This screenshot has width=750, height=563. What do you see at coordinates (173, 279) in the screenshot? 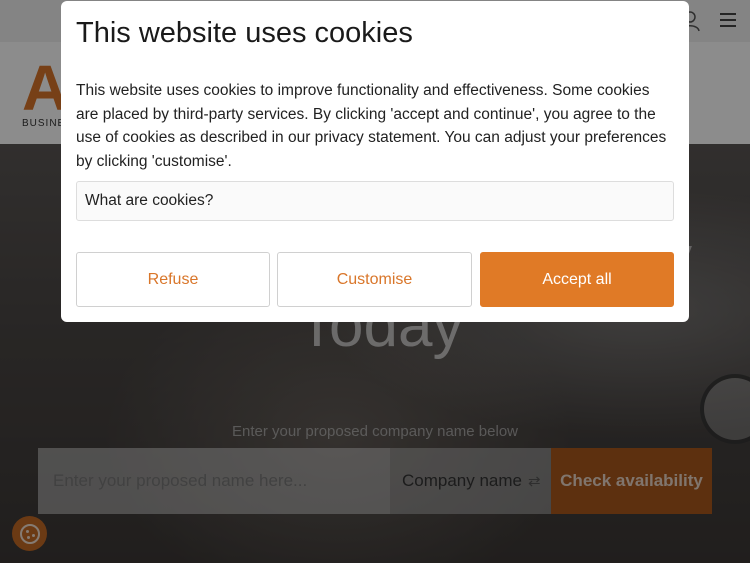
I see `refuse-button: Refuse` at bounding box center [173, 279].